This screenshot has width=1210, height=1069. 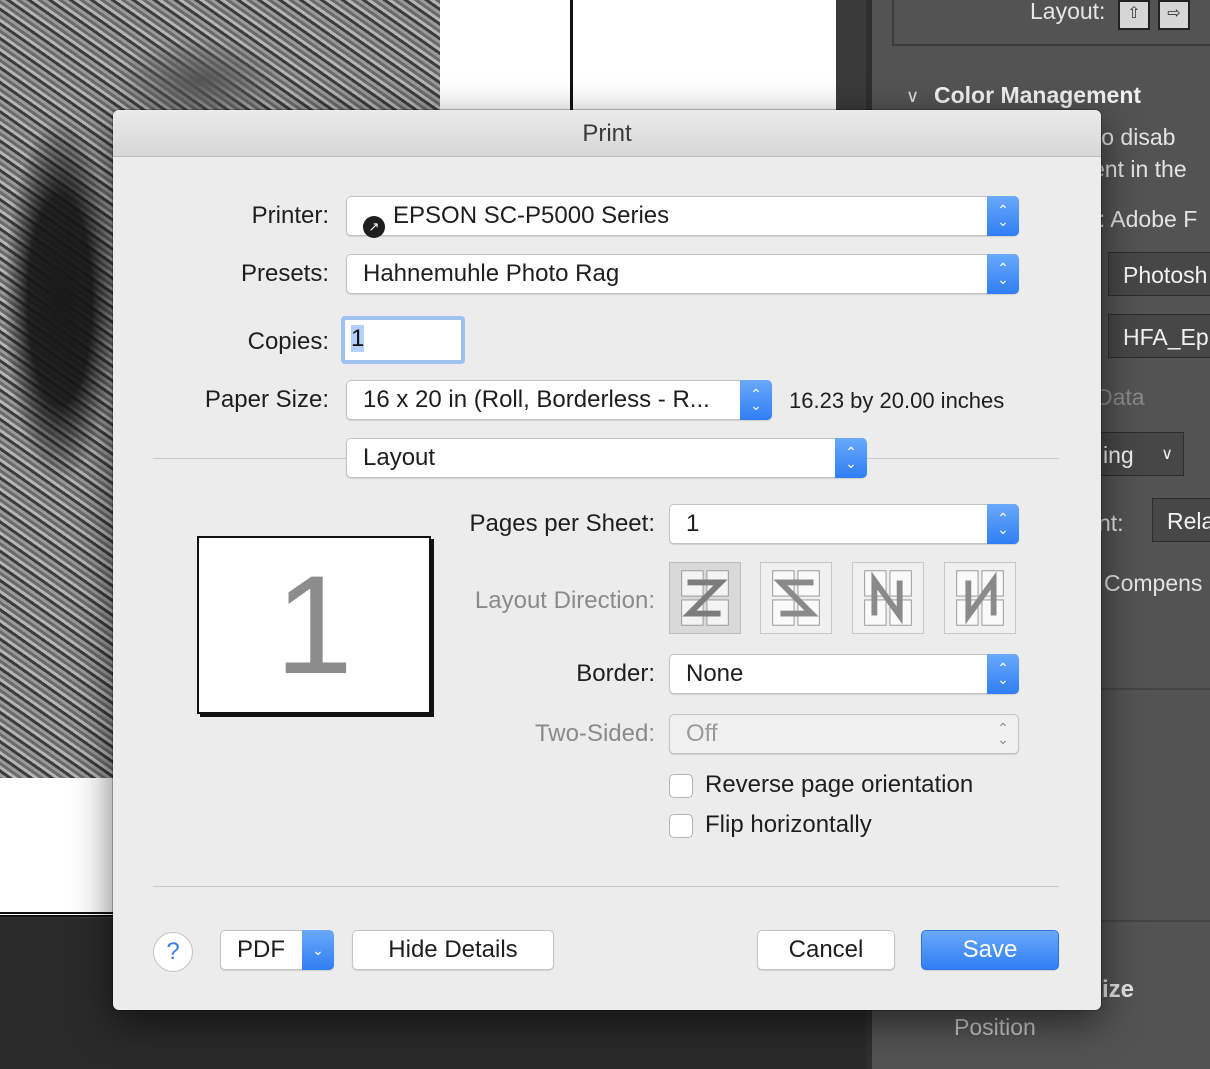 What do you see at coordinates (374, 226) in the screenshot?
I see `printer-status-icon: ↗` at bounding box center [374, 226].